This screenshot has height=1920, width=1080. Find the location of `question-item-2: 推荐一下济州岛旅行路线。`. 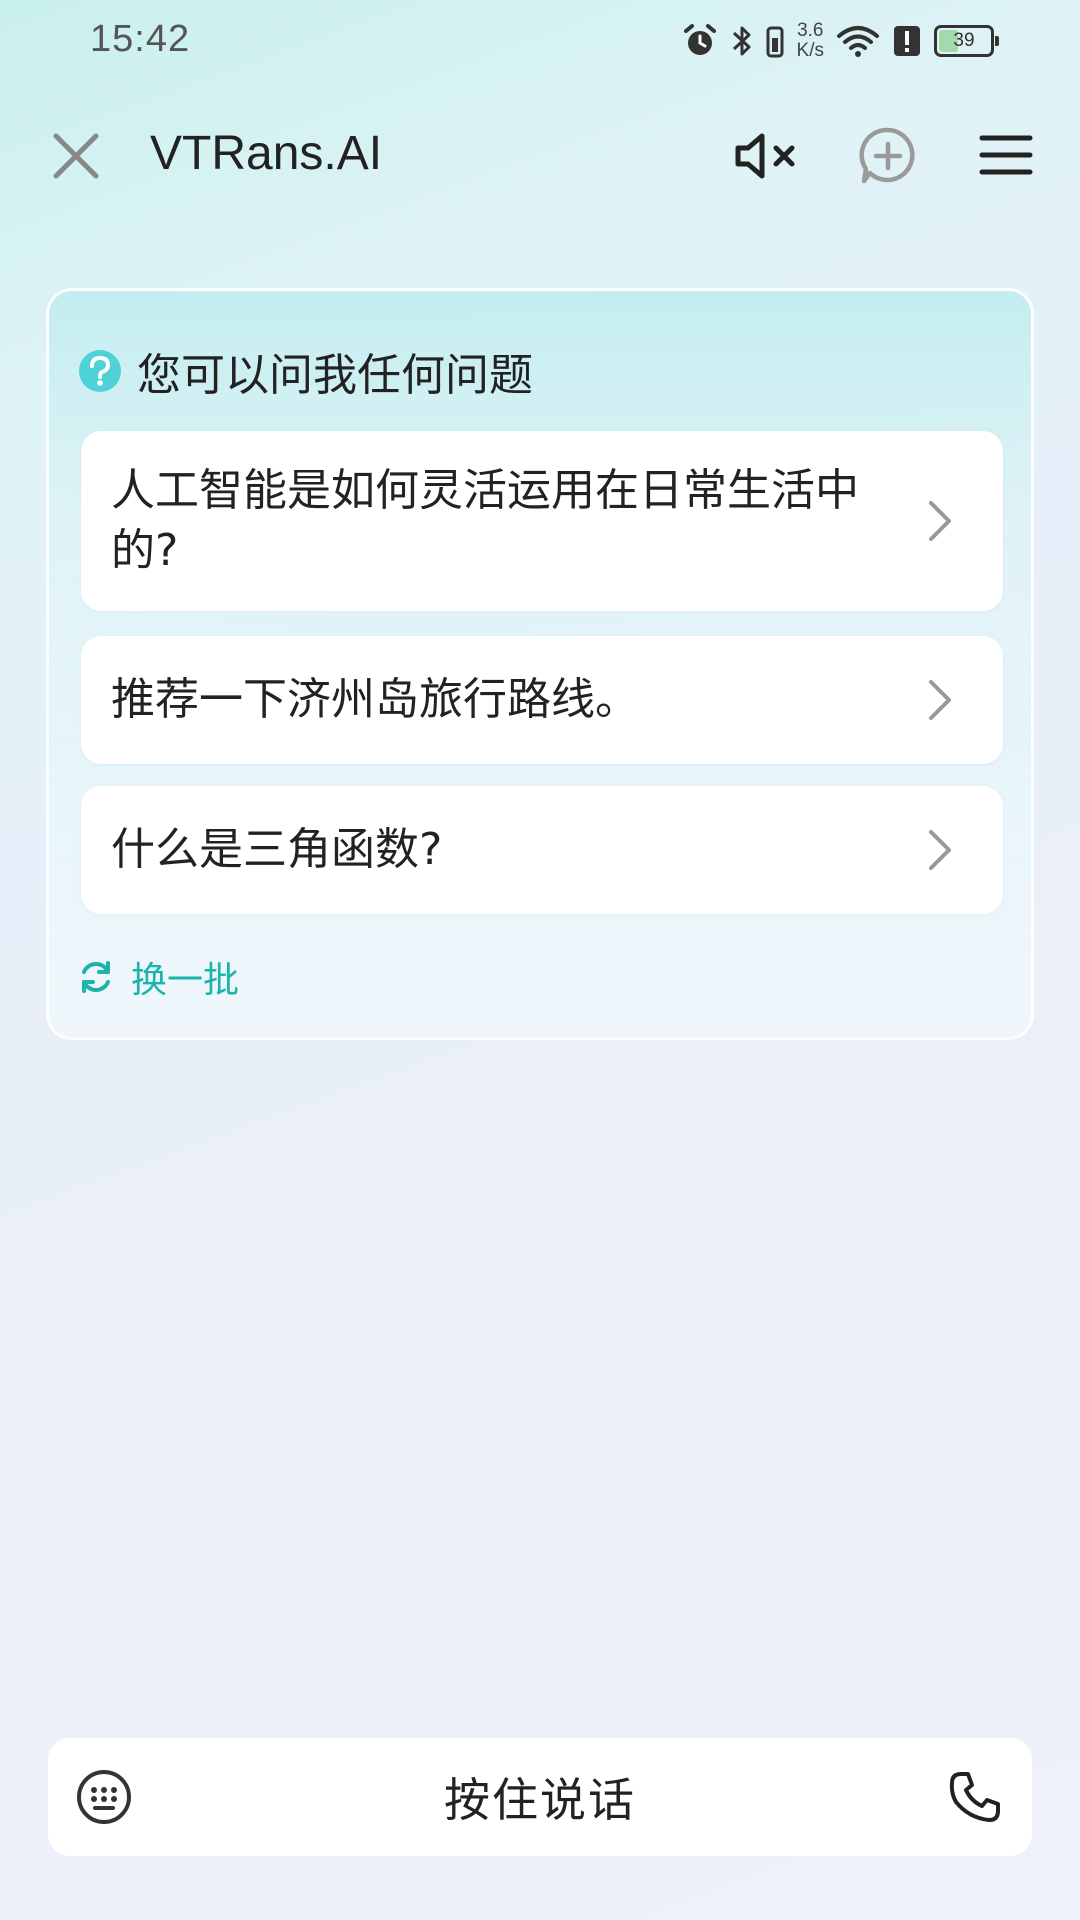

question-item-2: 推荐一下济州岛旅行路线。 is located at coordinates (542, 700).